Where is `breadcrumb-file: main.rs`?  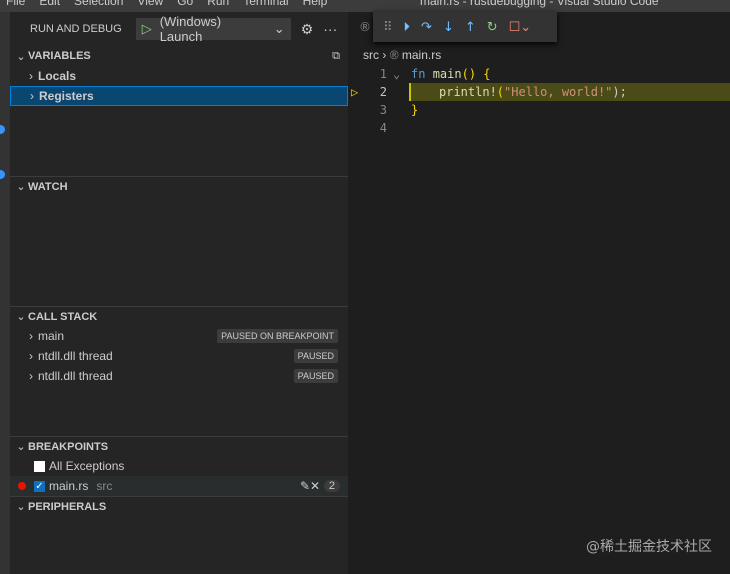
breadcrumb-file: main.rs is located at coordinates (421, 55).